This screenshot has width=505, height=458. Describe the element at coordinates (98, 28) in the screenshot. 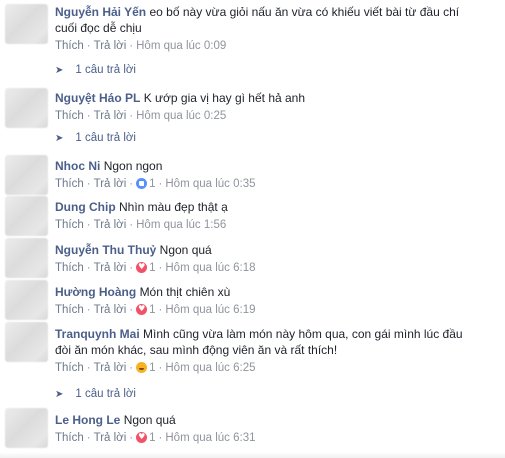

I see `comment-text-continued: cuối đọc dễ chịu` at that location.